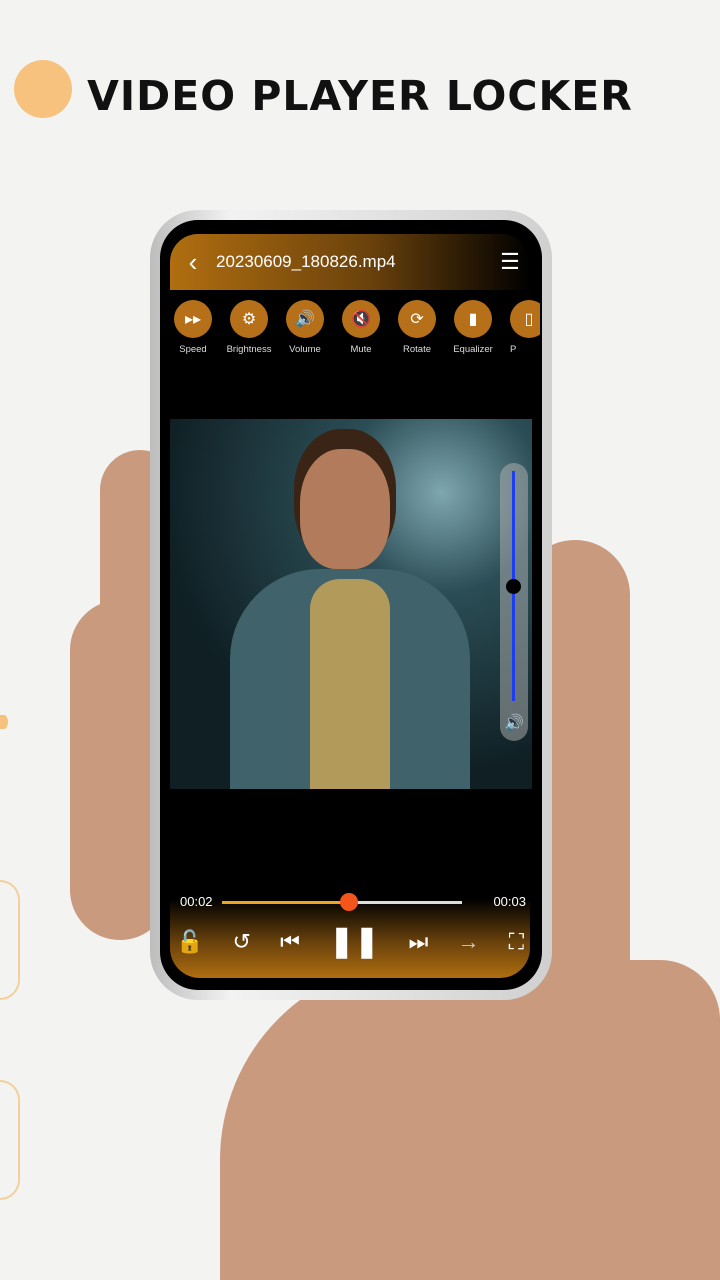 The image size is (720, 1280). What do you see at coordinates (473, 319) in the screenshot?
I see `equalizer-icon: ▮` at bounding box center [473, 319].